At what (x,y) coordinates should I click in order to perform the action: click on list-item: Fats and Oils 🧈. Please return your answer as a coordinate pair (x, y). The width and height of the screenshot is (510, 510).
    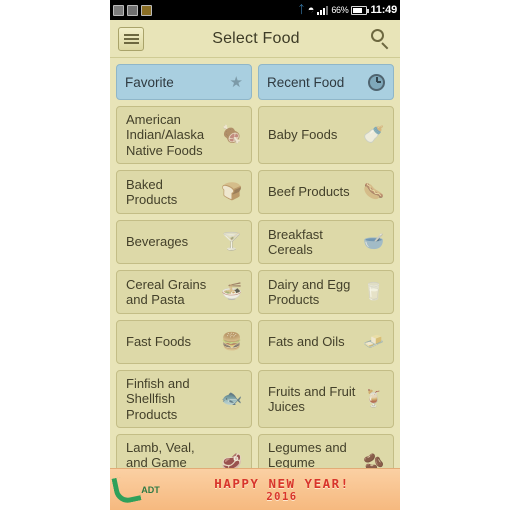
    Looking at the image, I should click on (326, 342).